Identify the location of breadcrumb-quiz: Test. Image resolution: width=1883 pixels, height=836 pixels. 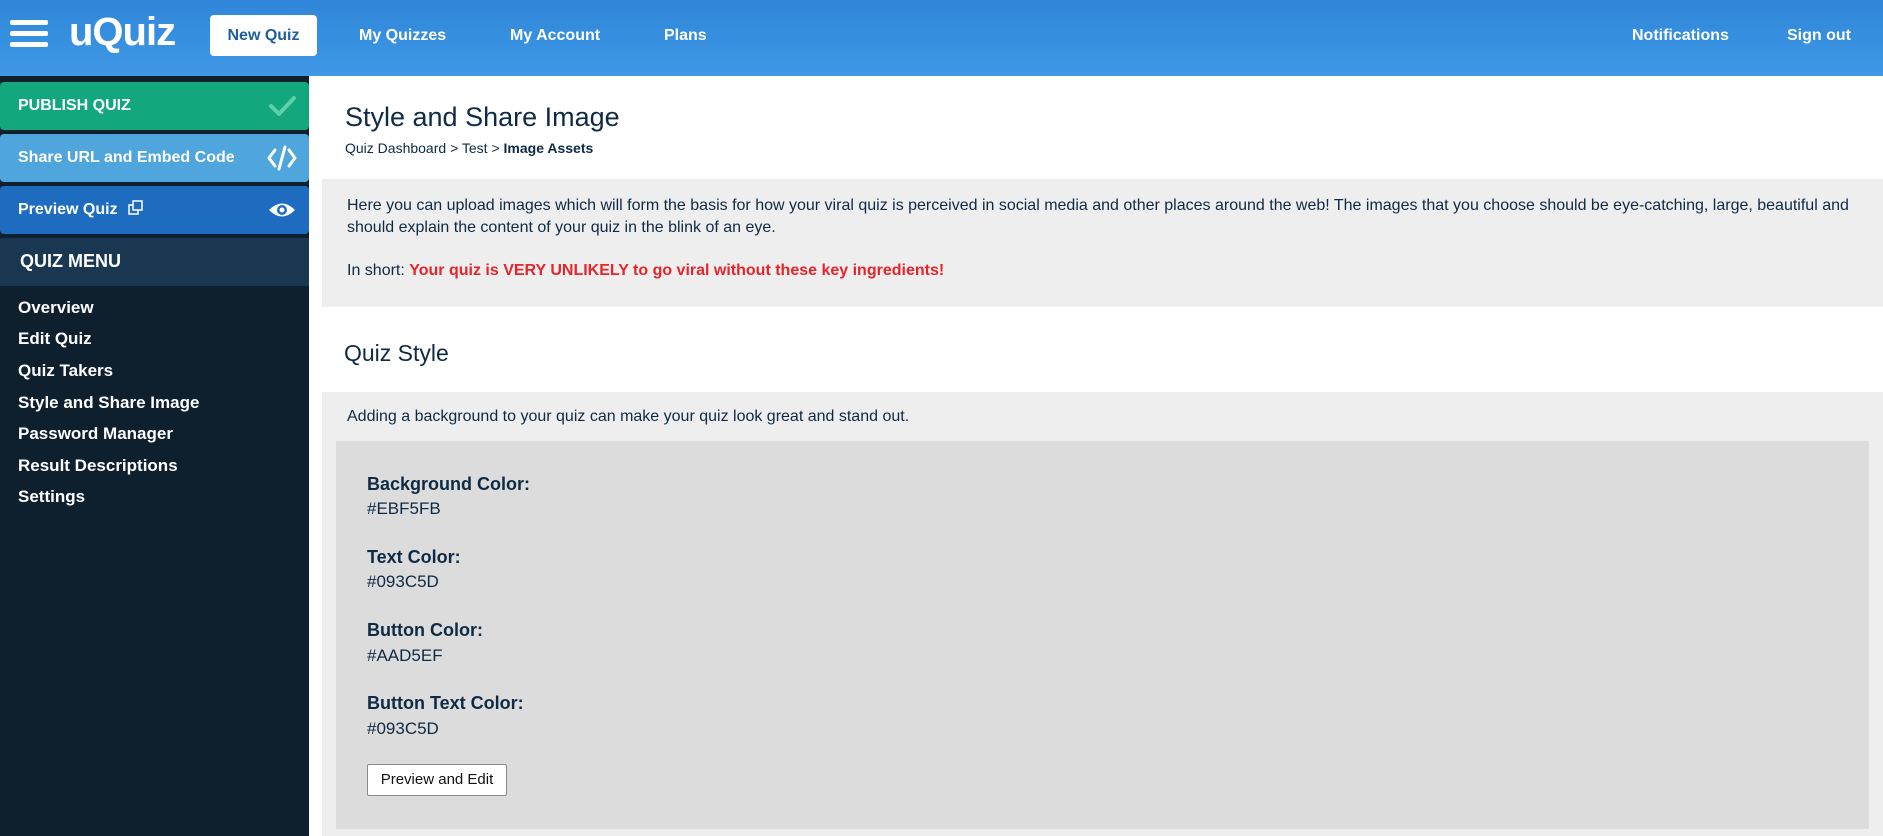
(475, 148).